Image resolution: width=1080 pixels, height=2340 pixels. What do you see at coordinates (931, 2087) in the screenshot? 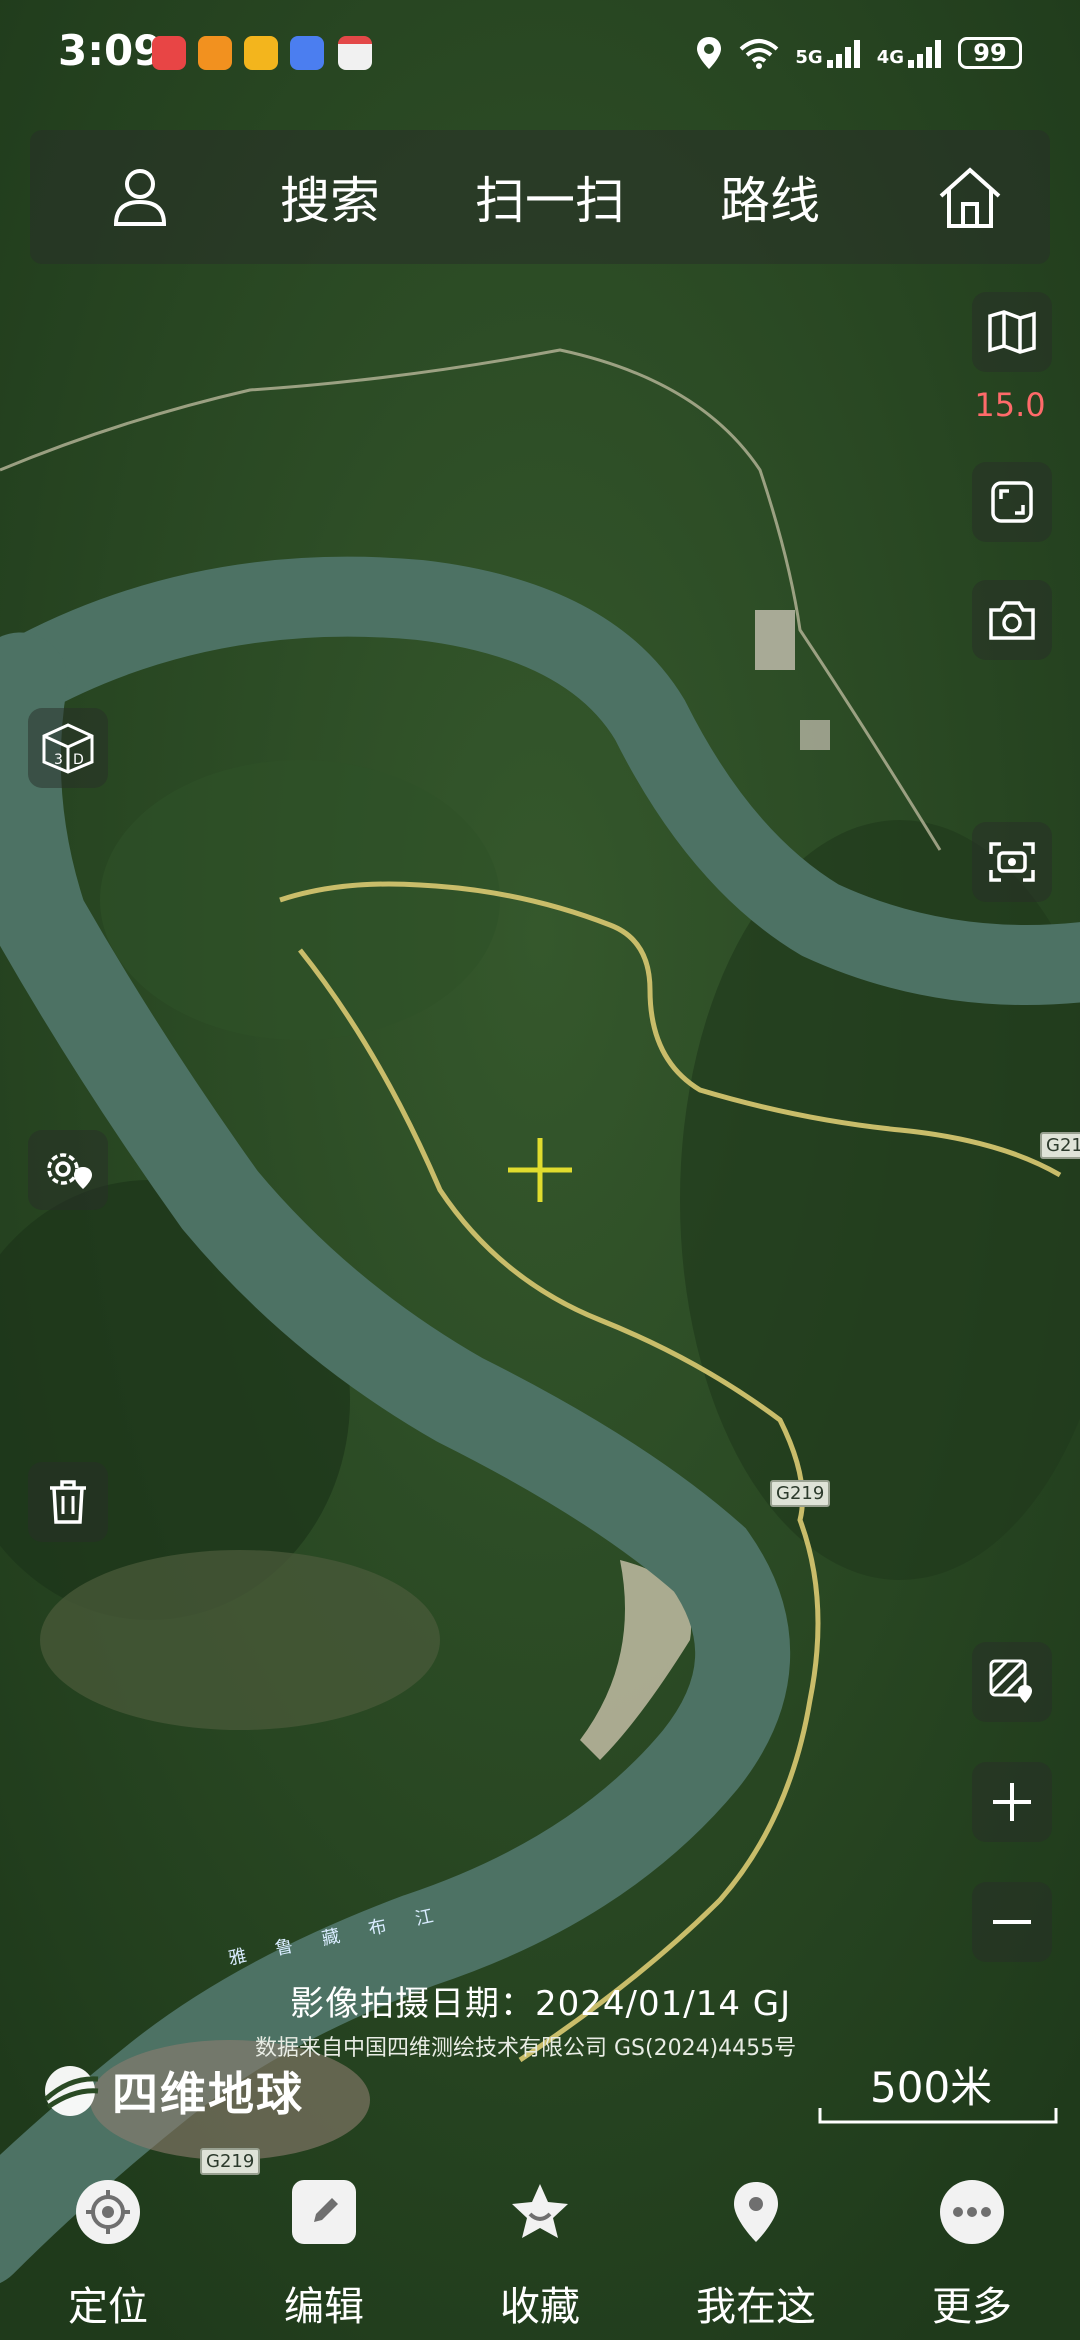
I see `scale-label: 500米` at bounding box center [931, 2087].